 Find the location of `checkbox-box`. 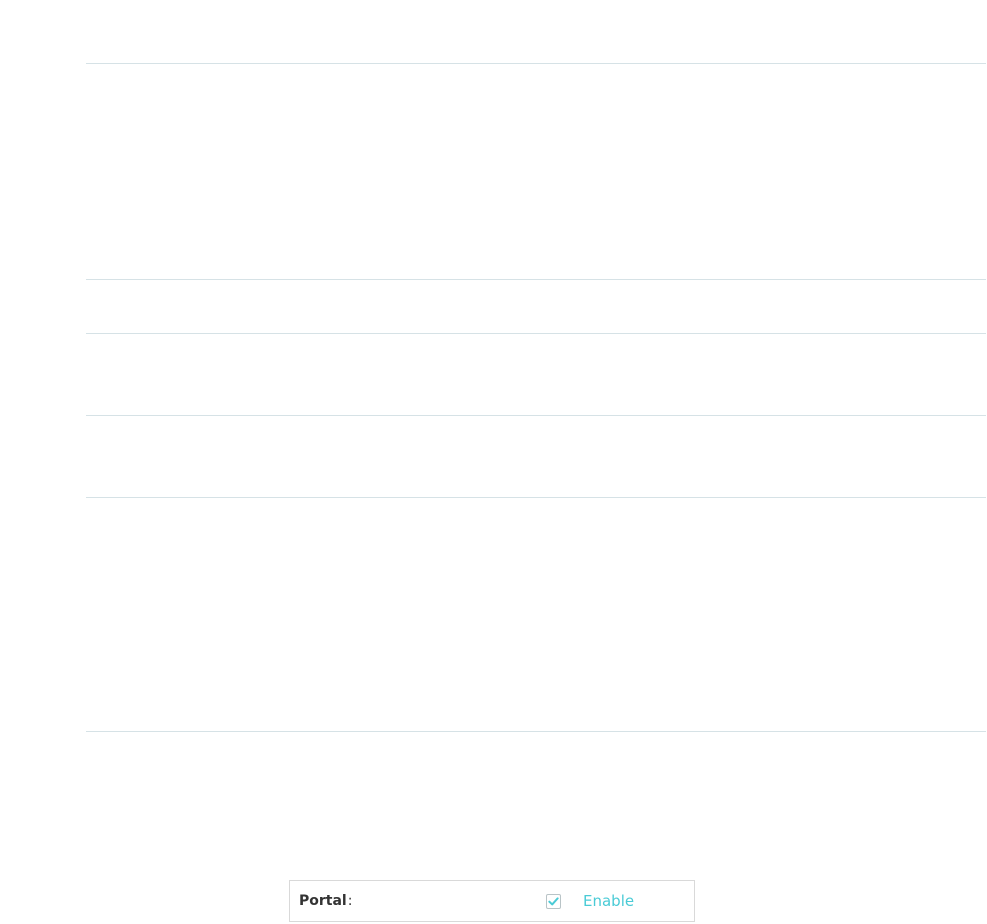

checkbox-box is located at coordinates (553, 901).